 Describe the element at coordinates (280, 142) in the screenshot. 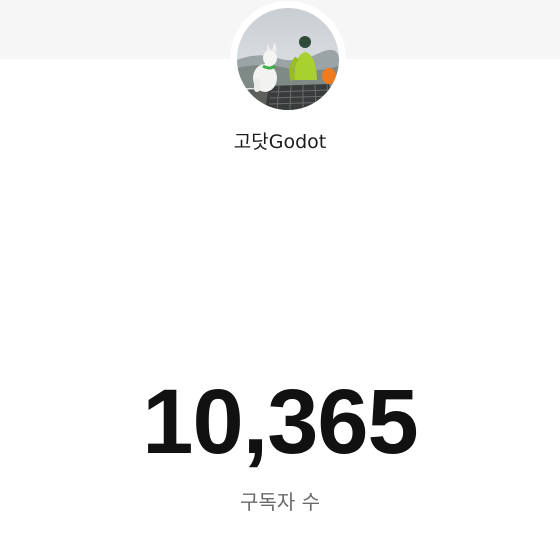

I see `channel-name: 고닷Godot` at that location.